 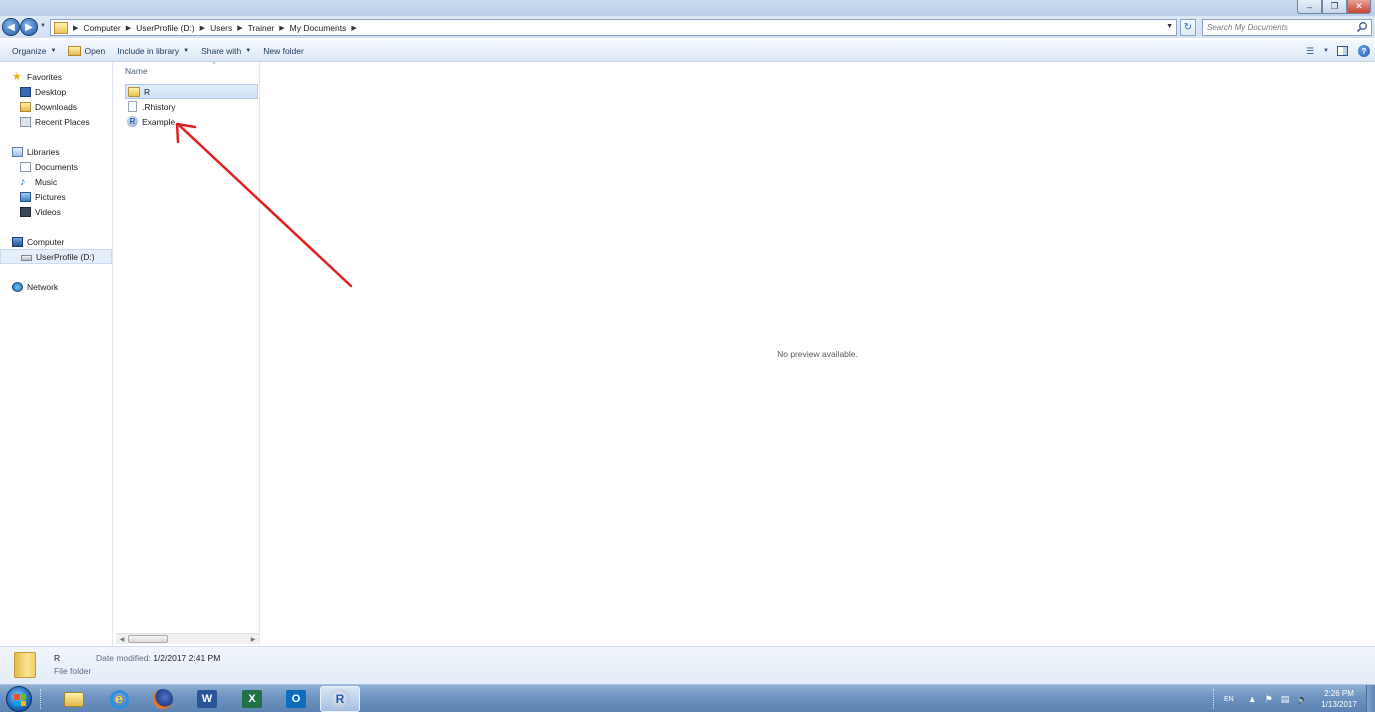 I want to click on nav-pictures: Pictures, so click(x=66, y=196).